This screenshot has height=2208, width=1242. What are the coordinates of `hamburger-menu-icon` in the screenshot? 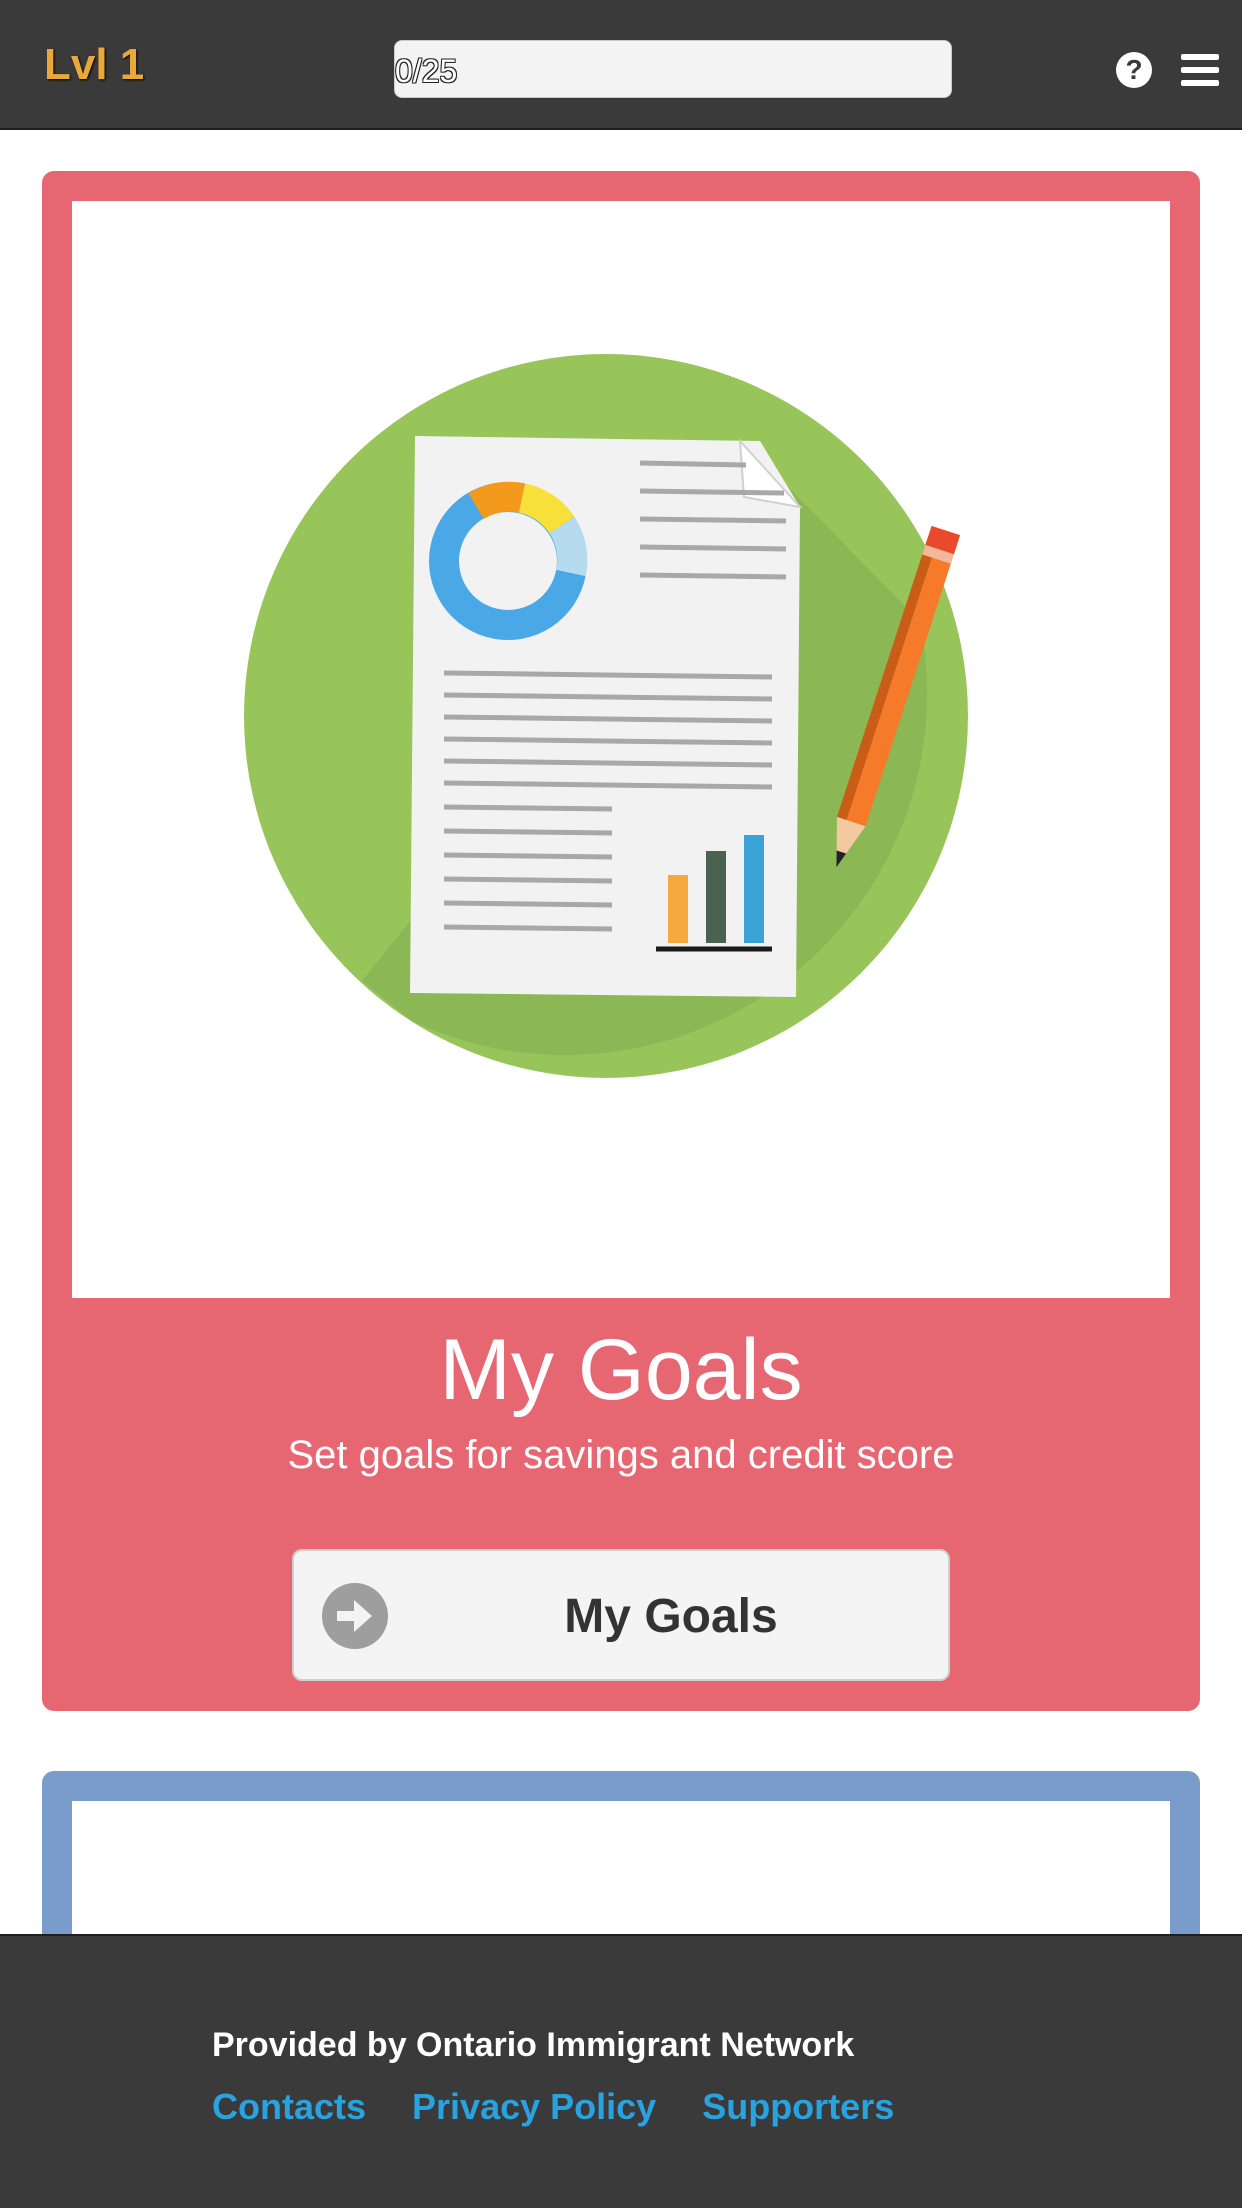 It's located at (1200, 70).